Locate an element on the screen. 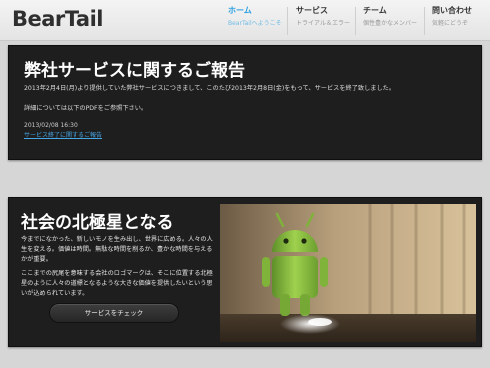 The image size is (490, 368). nav-item-subtitle: トライアル＆エラー is located at coordinates (323, 23).